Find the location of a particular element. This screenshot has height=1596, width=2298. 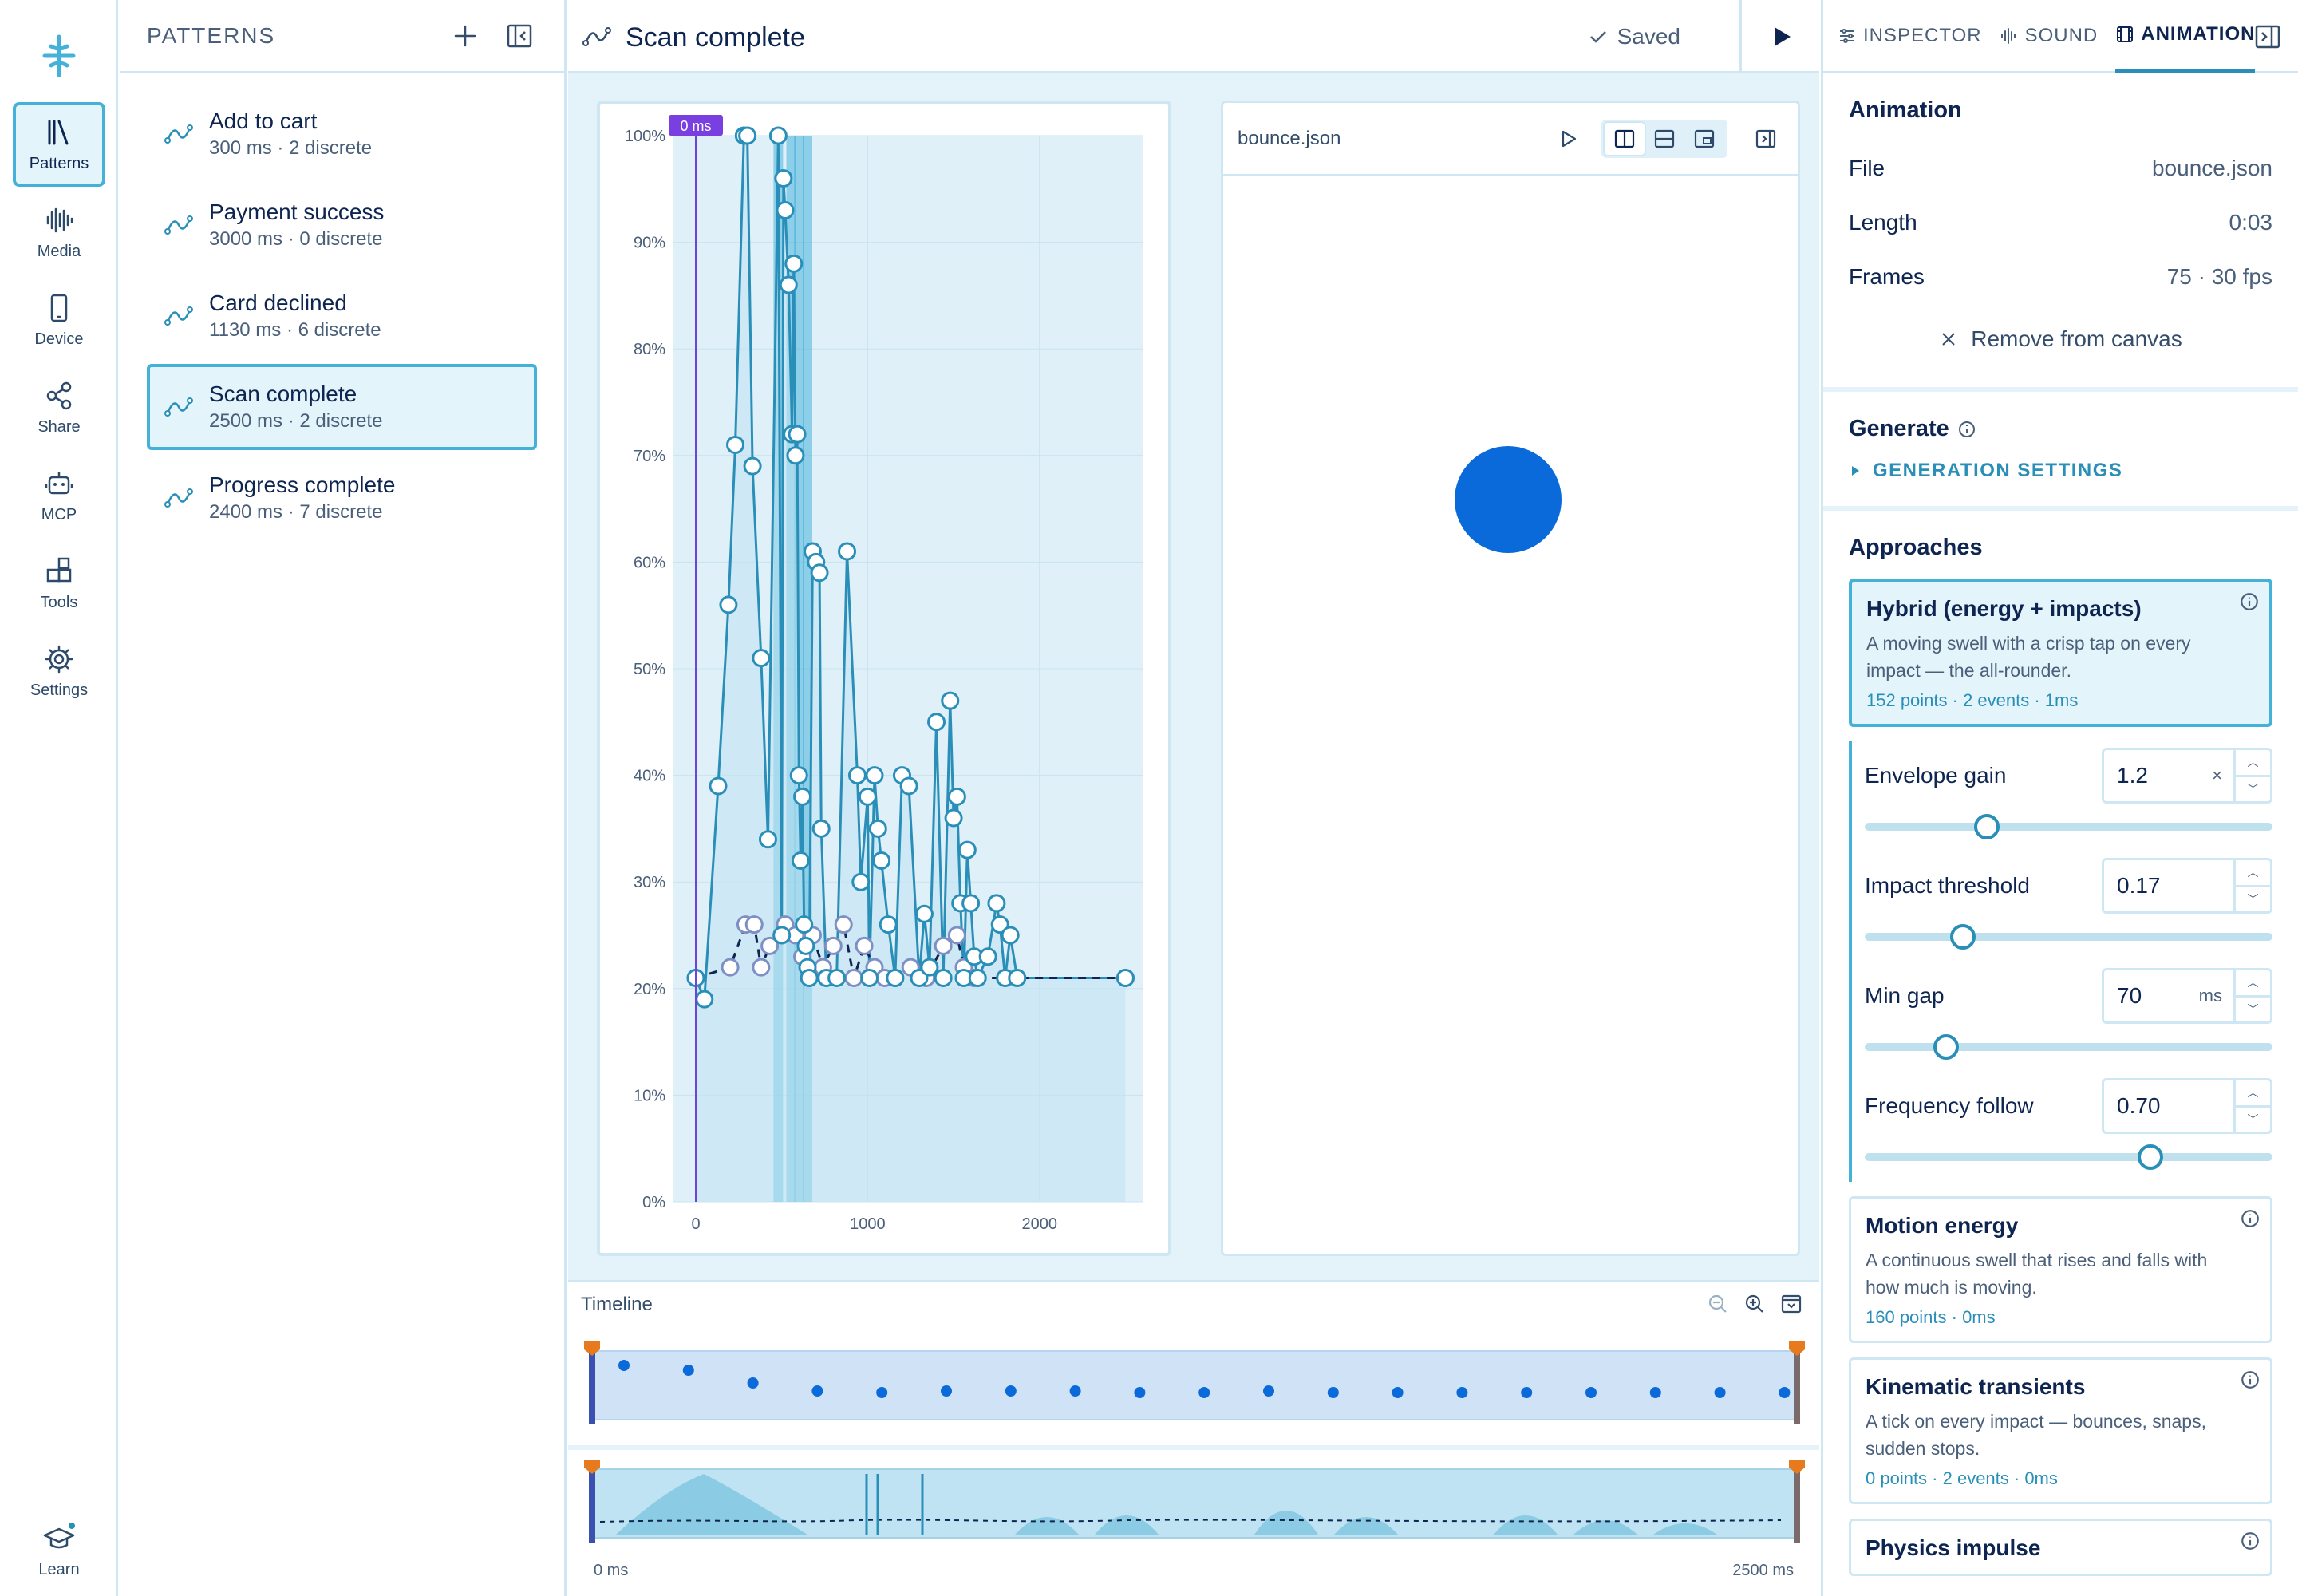

rail-share: Share is located at coordinates (59, 407).